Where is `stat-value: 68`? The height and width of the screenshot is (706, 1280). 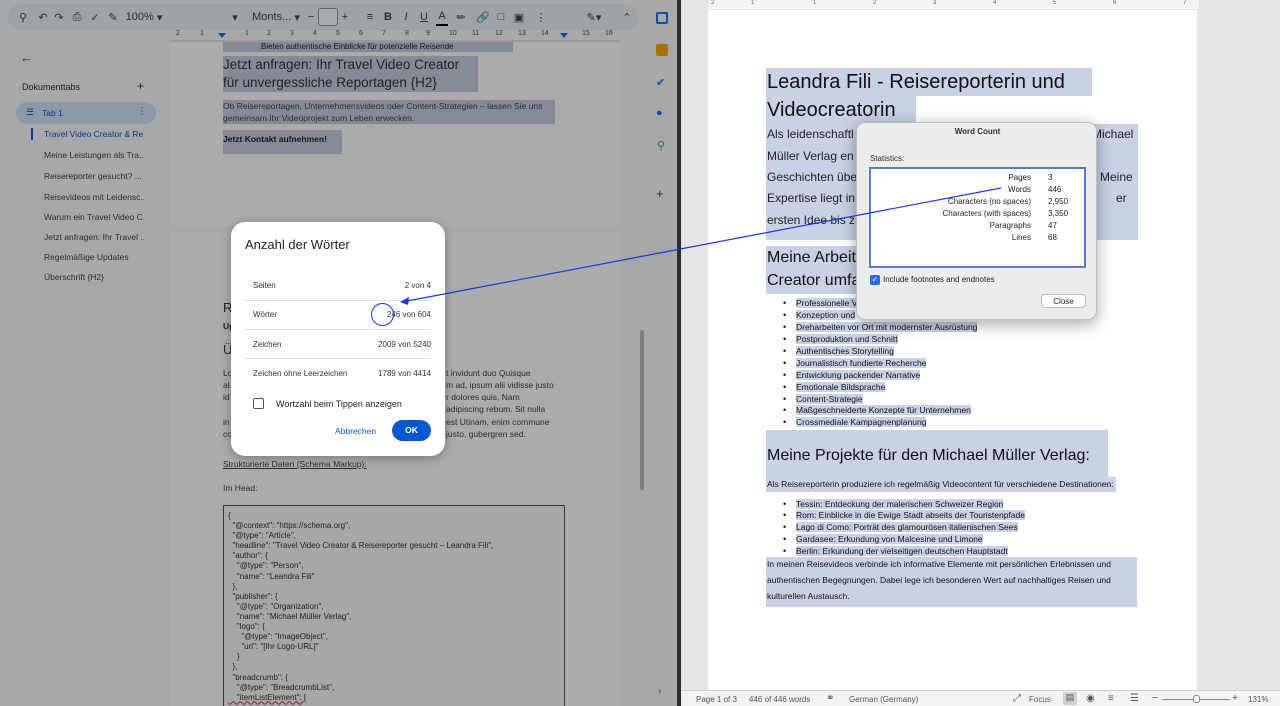
stat-value: 68 is located at coordinates (1052, 237).